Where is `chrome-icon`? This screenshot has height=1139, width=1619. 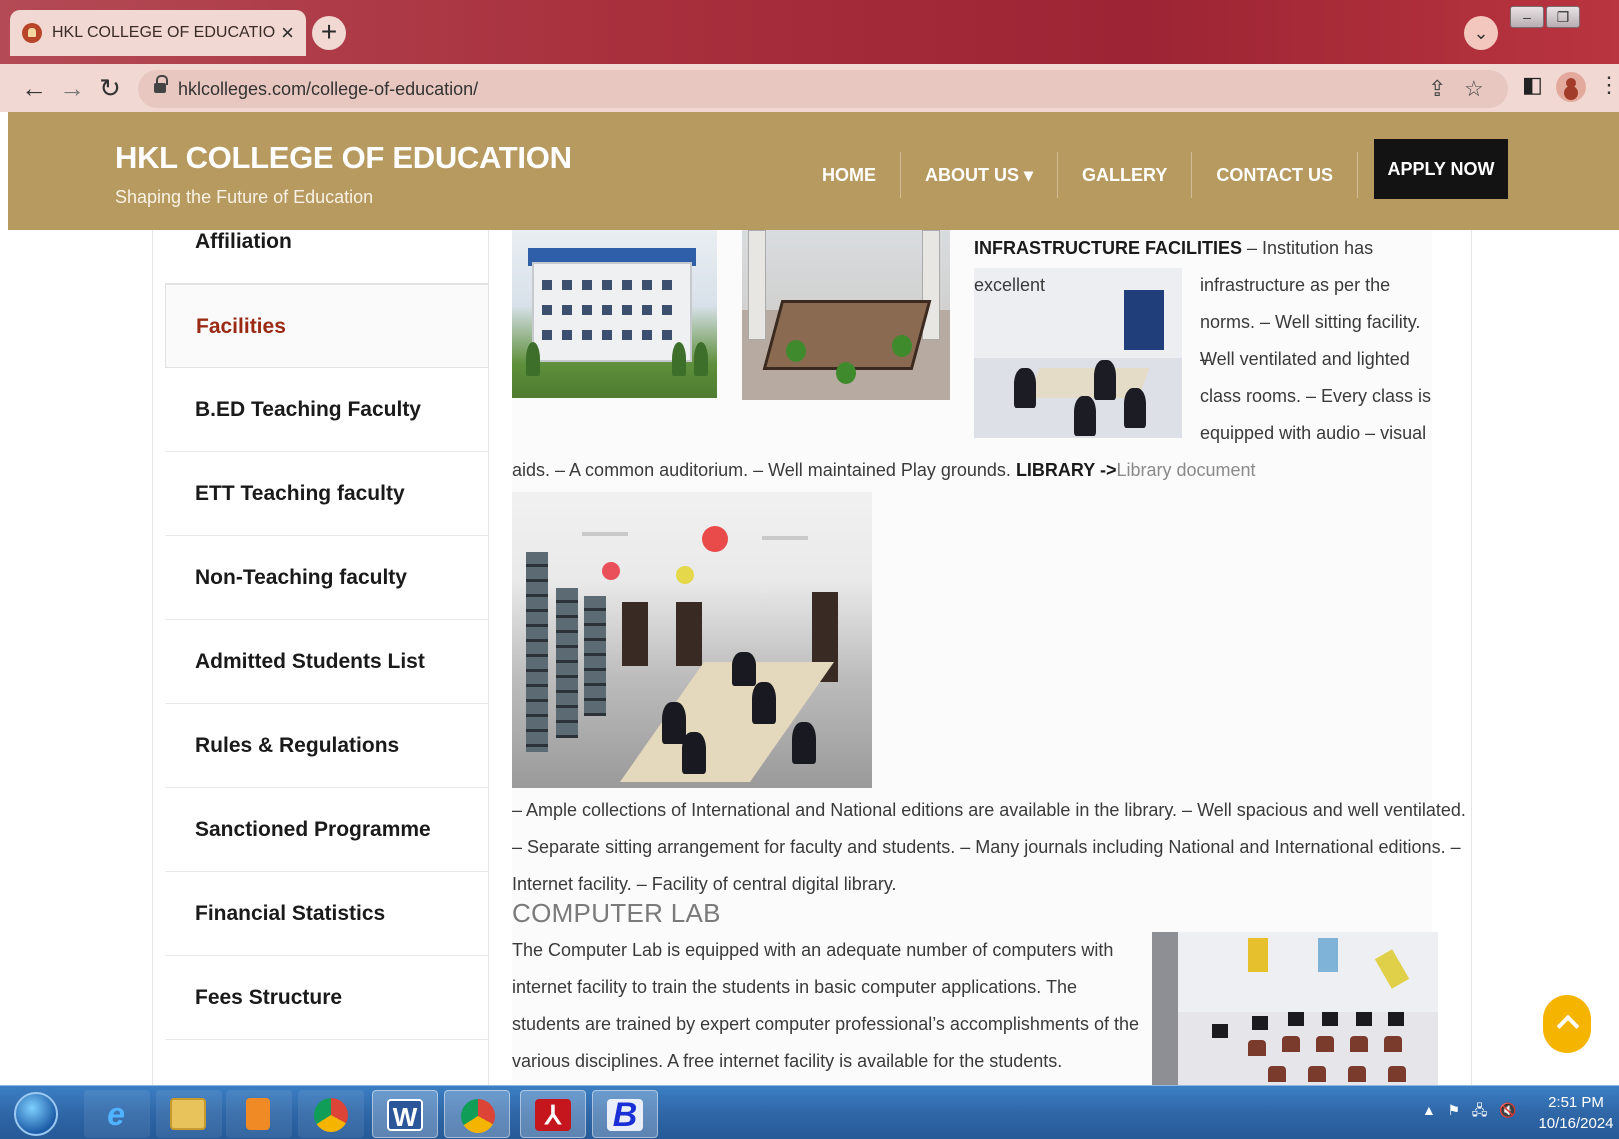
chrome-icon is located at coordinates (331, 1115).